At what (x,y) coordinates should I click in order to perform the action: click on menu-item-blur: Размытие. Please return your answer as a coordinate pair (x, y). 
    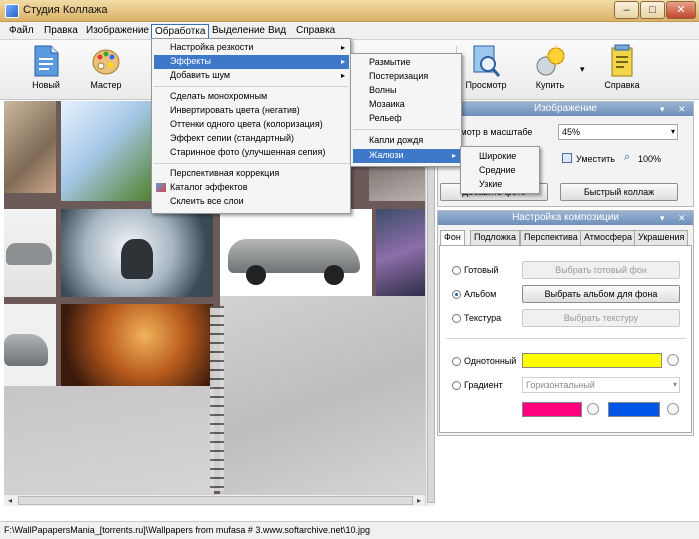
    Looking at the image, I should click on (406, 63).